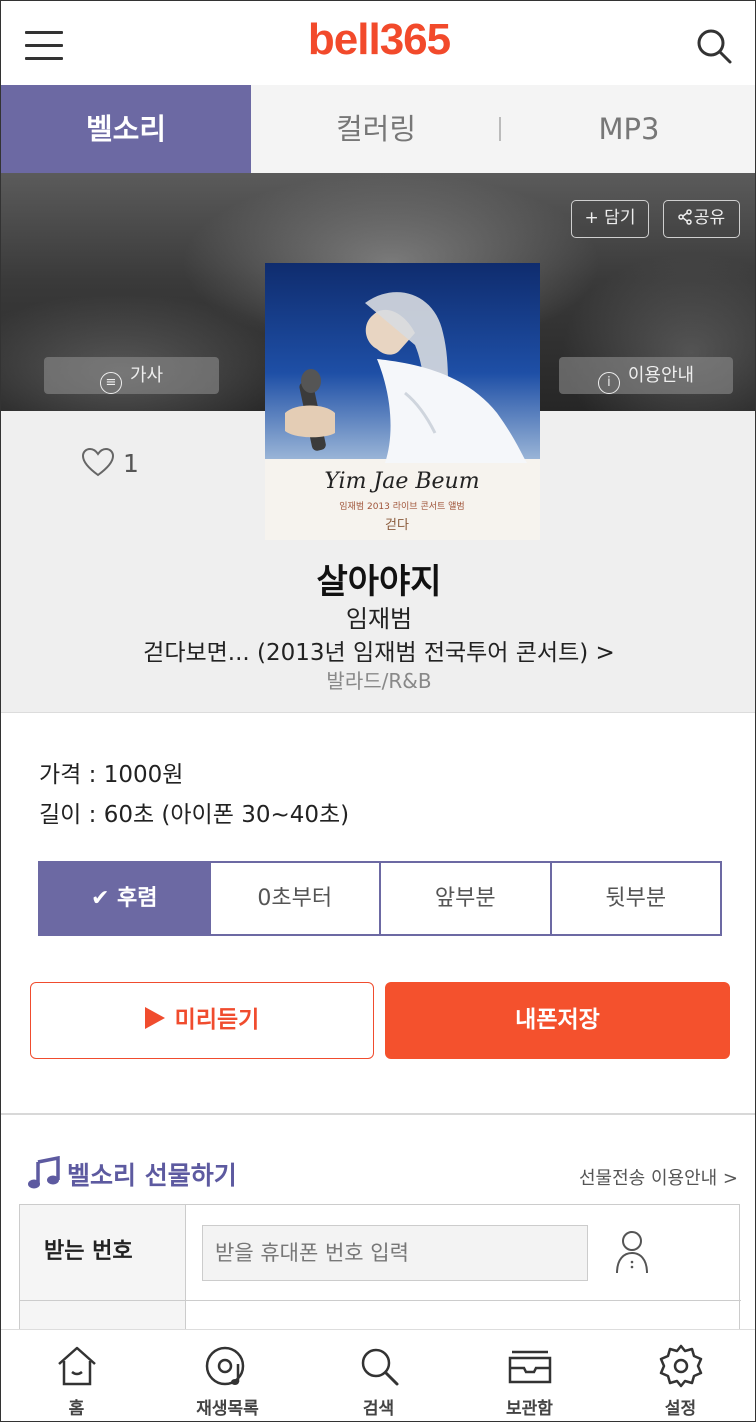  Describe the element at coordinates (464, 898) in the screenshot. I see `segment-front: 앞부분` at that location.